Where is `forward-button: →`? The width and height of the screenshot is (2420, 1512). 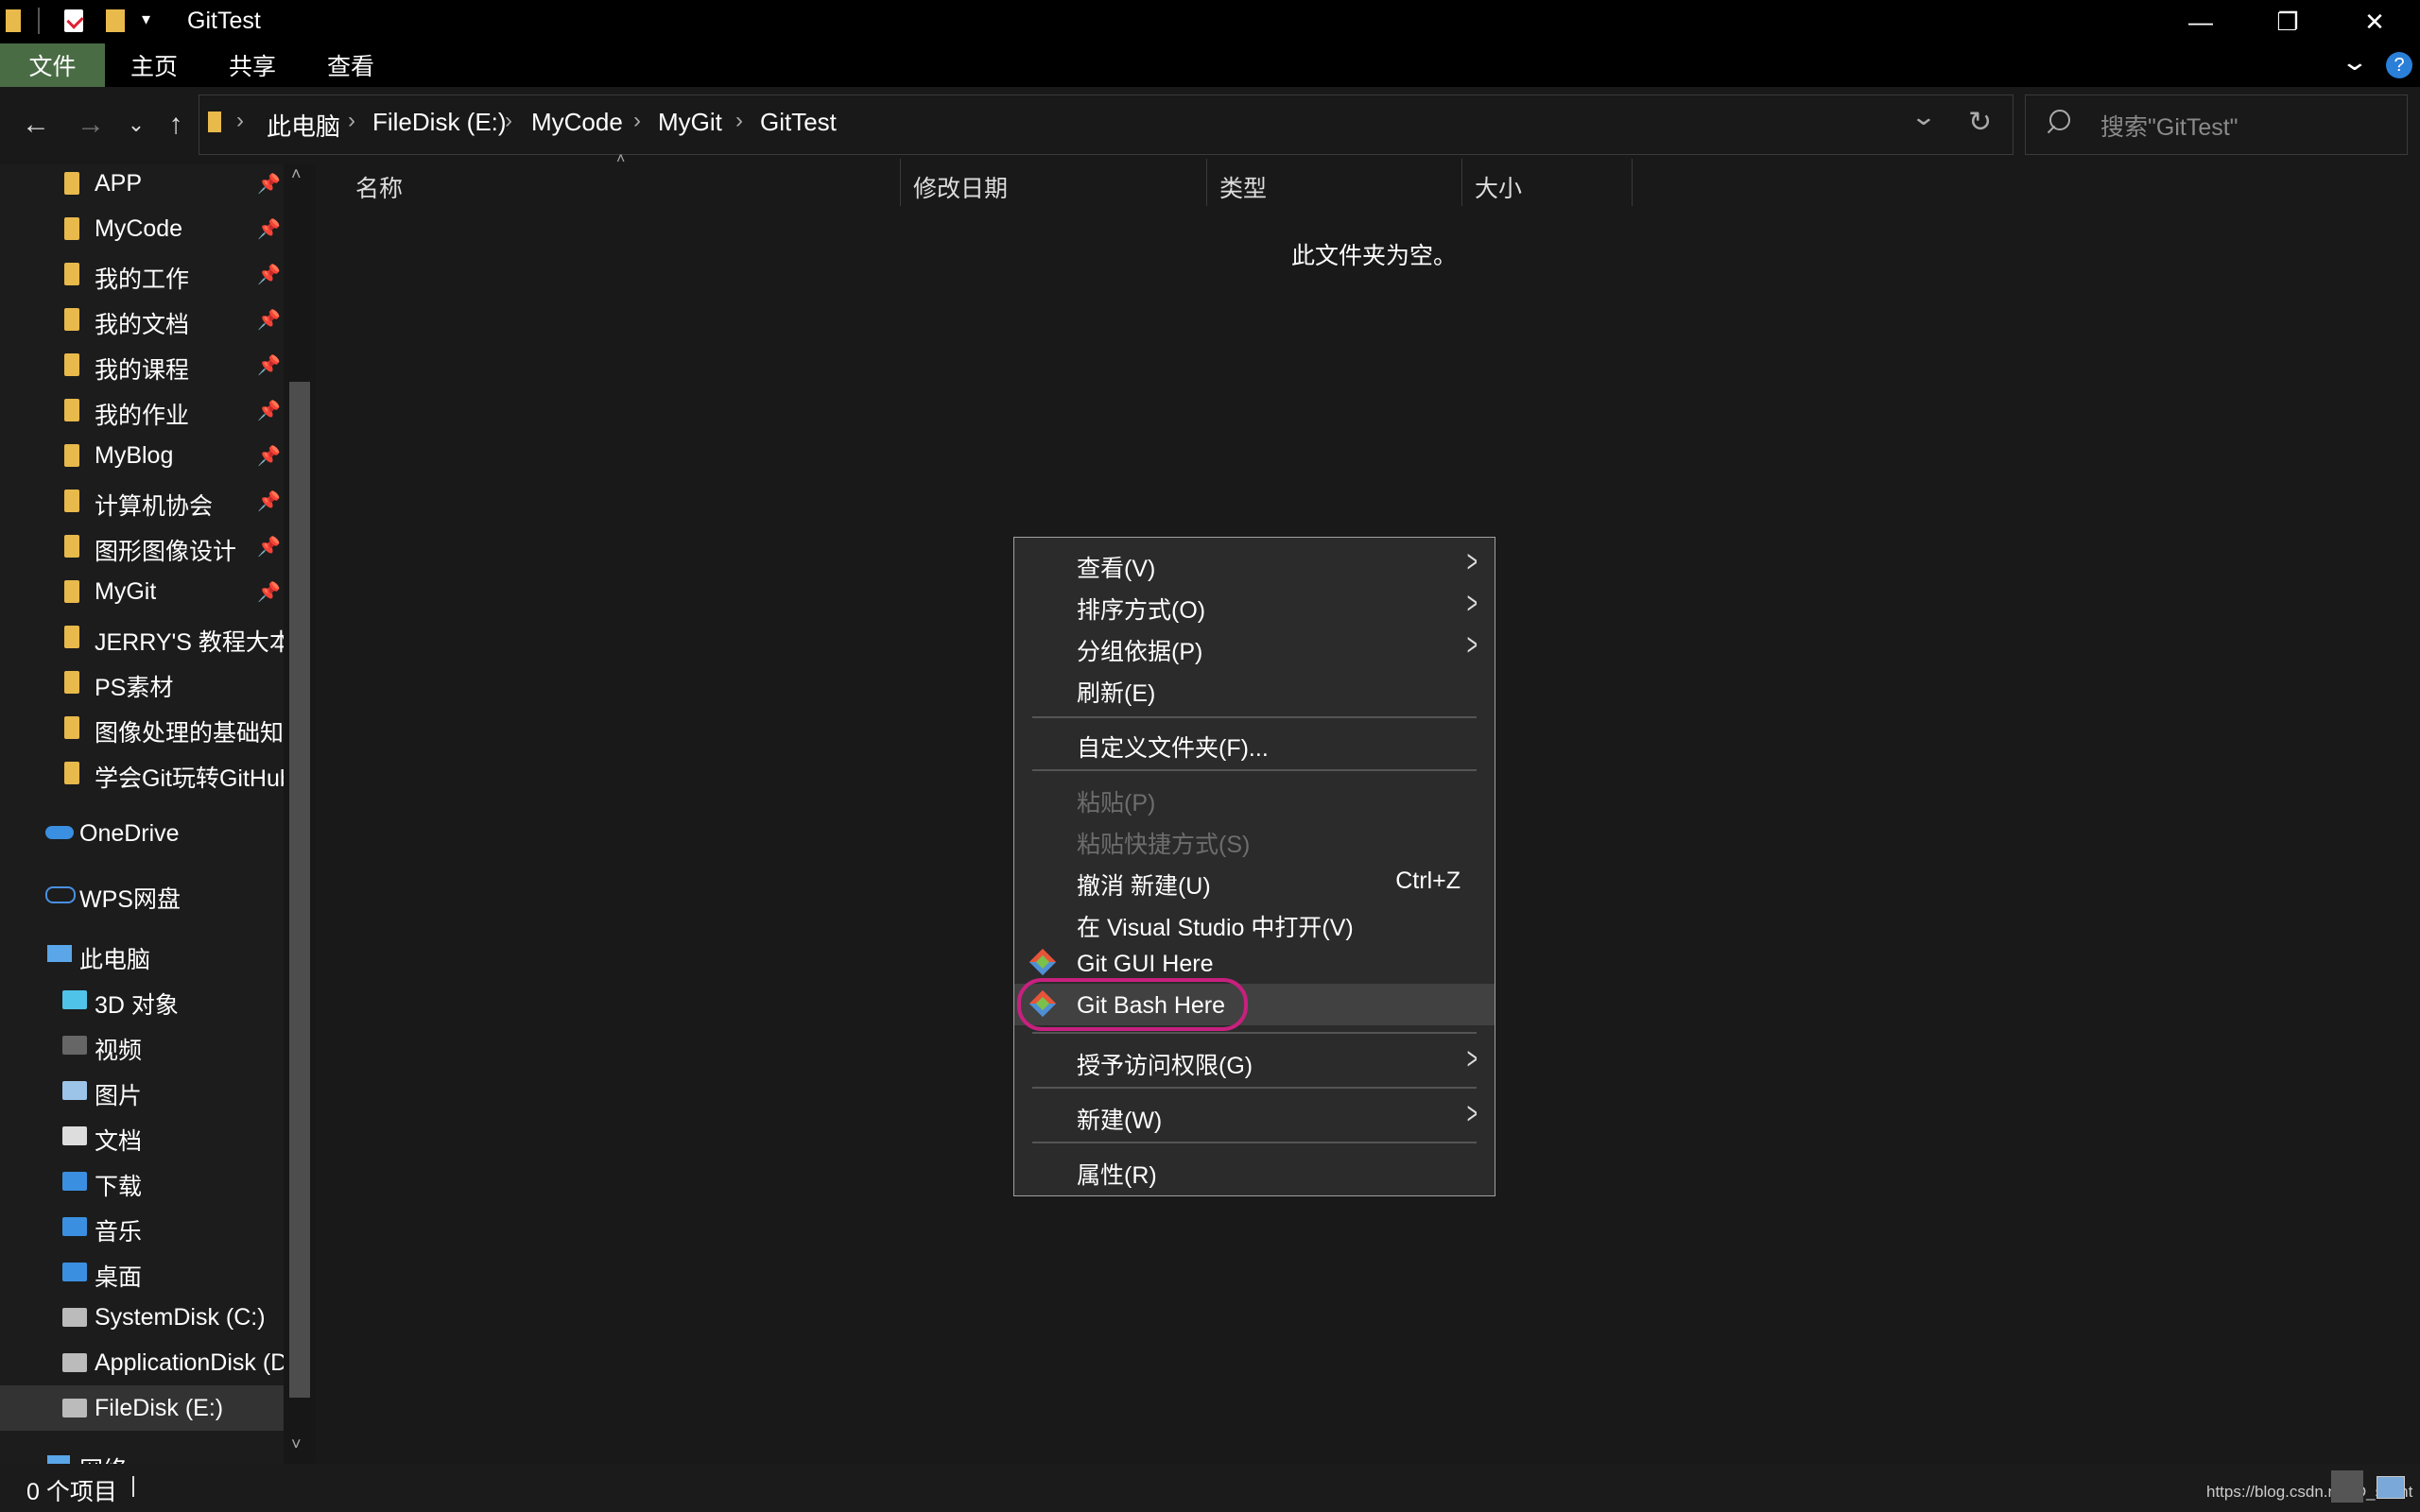
forward-button: → is located at coordinates (91, 124).